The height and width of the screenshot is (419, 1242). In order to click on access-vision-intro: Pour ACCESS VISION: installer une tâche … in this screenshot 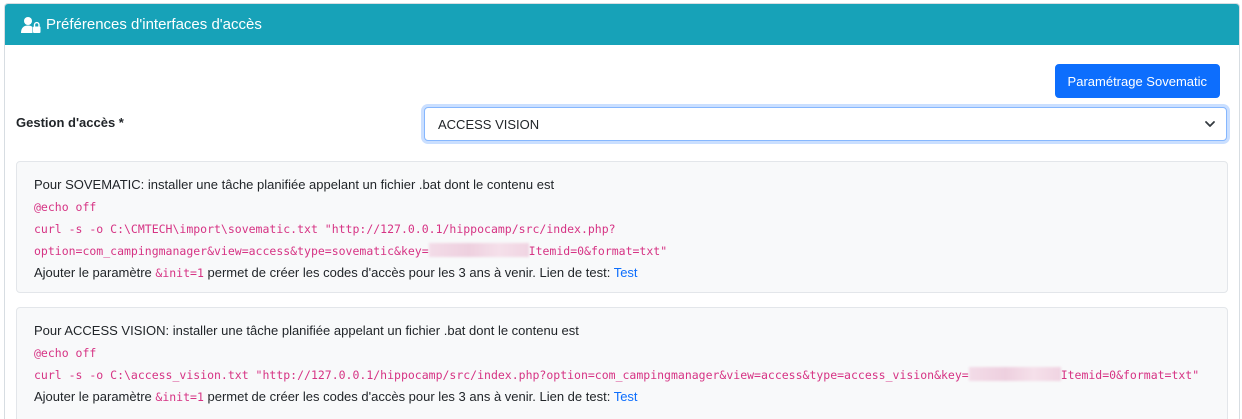, I will do `click(306, 330)`.